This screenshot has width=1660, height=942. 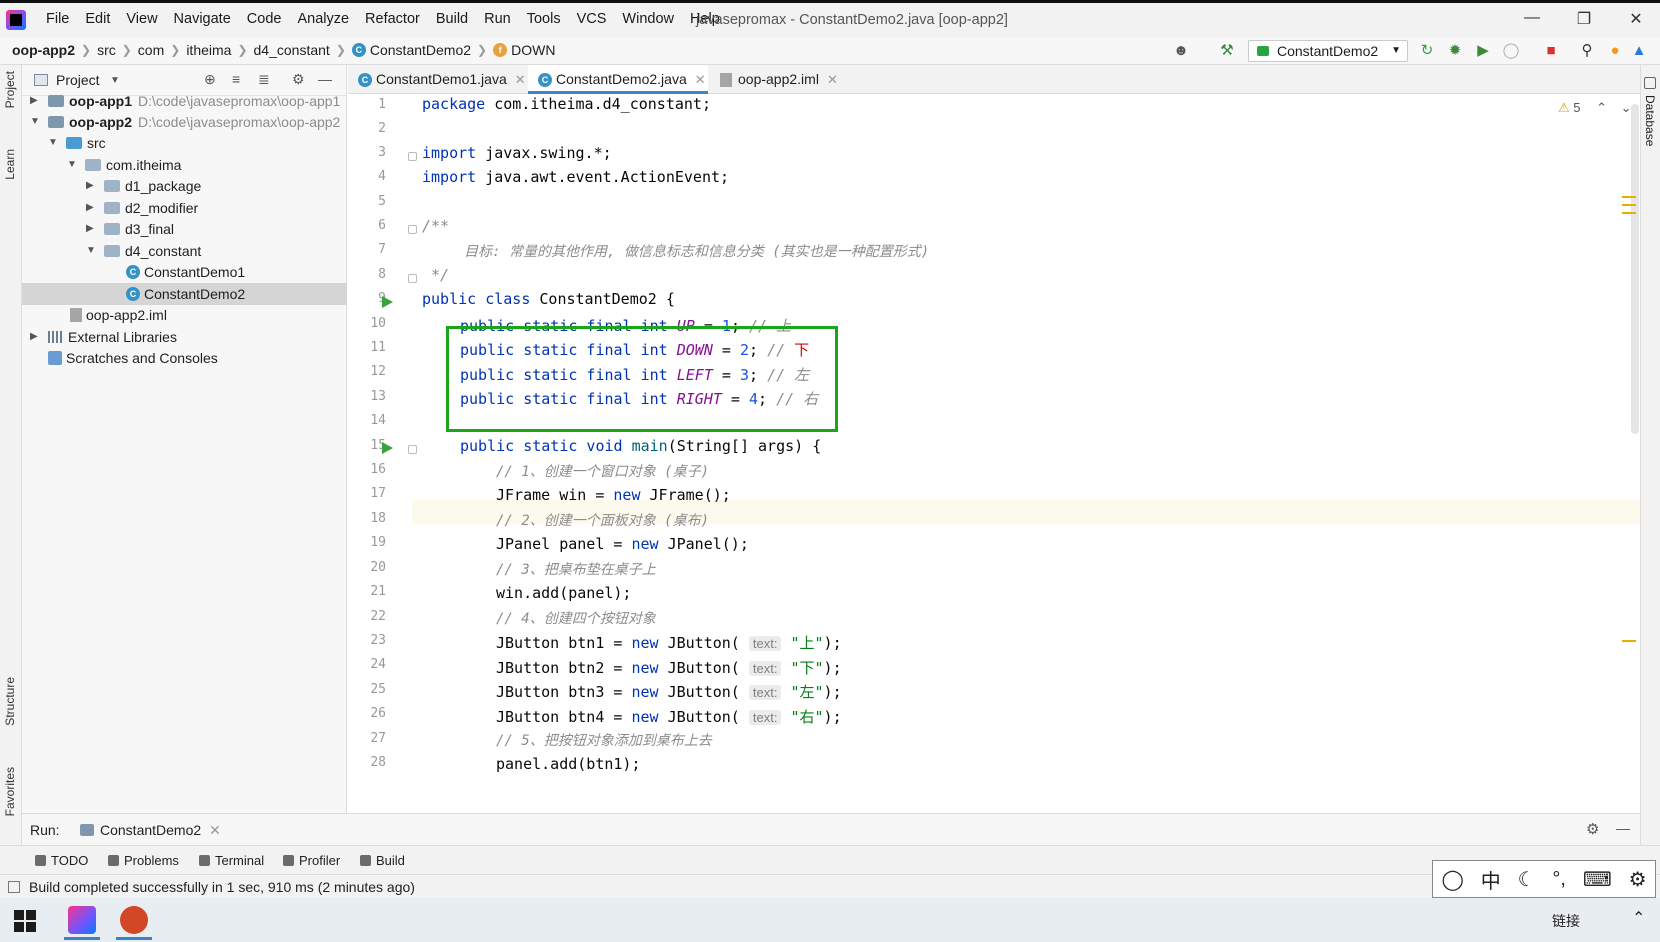 I want to click on tree-item-iml: oop-app2.iml, so click(x=184, y=315).